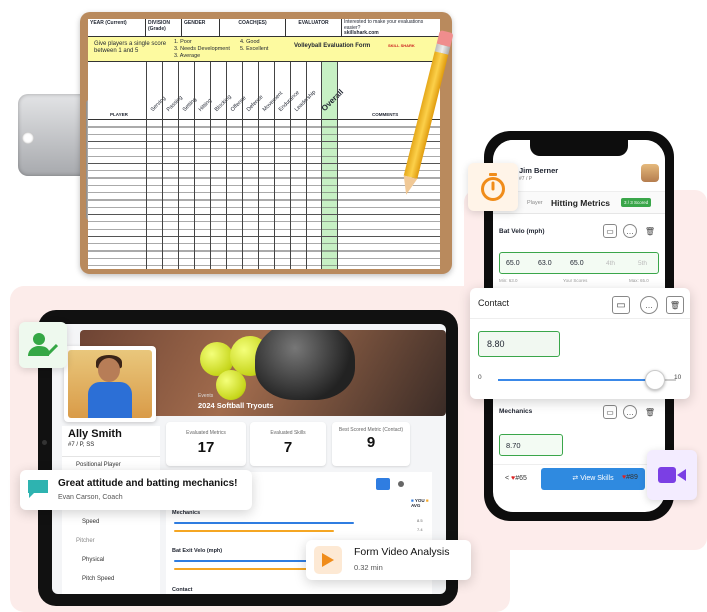 This screenshot has height=612, width=707. I want to click on contact-slider-thumb, so click(654, 380).